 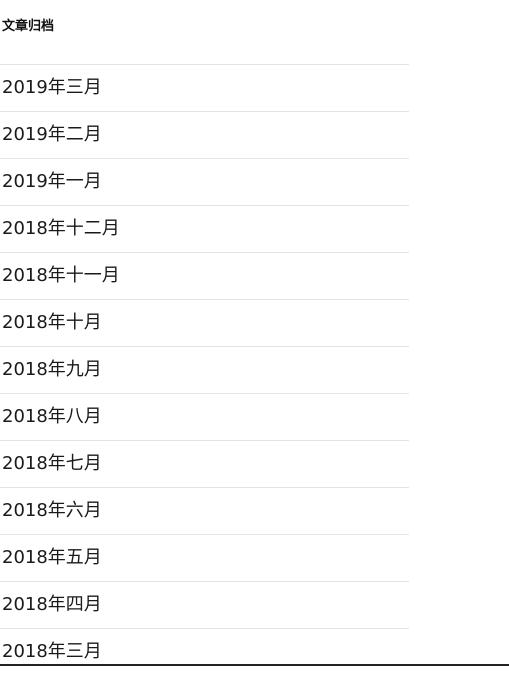 I want to click on list-item: 2019年二月, so click(x=204, y=134).